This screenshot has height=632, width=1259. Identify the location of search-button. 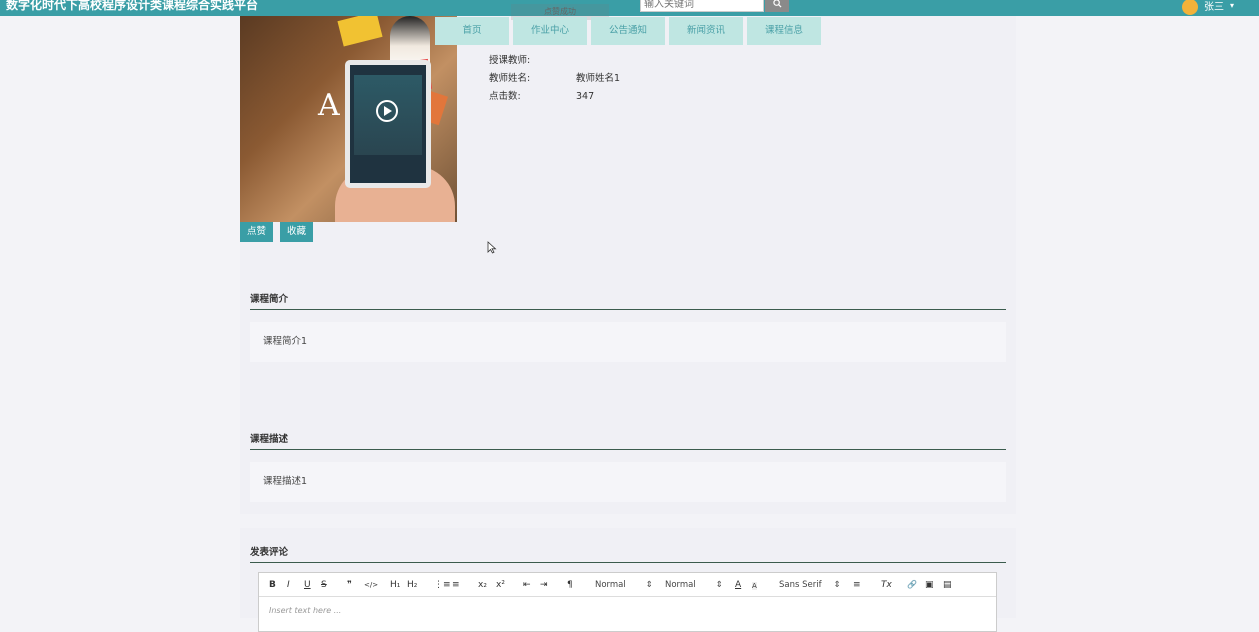
(777, 6).